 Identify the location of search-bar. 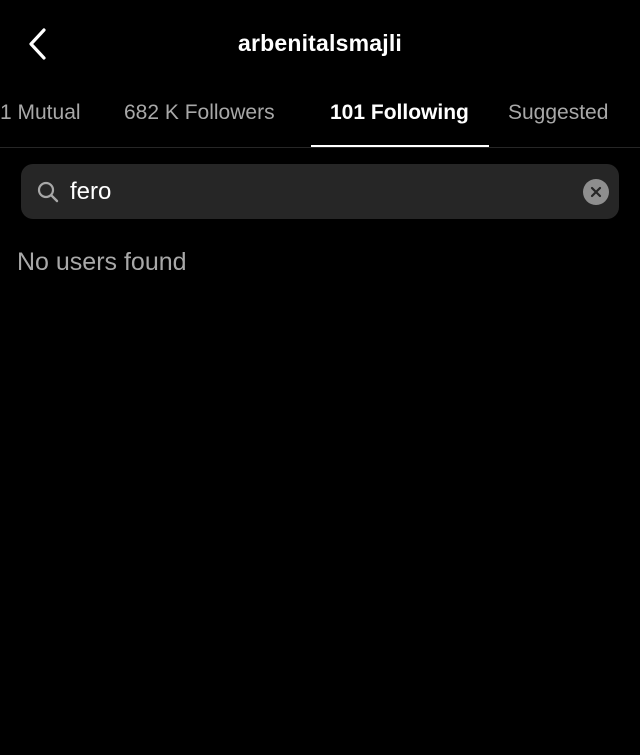
(320, 191).